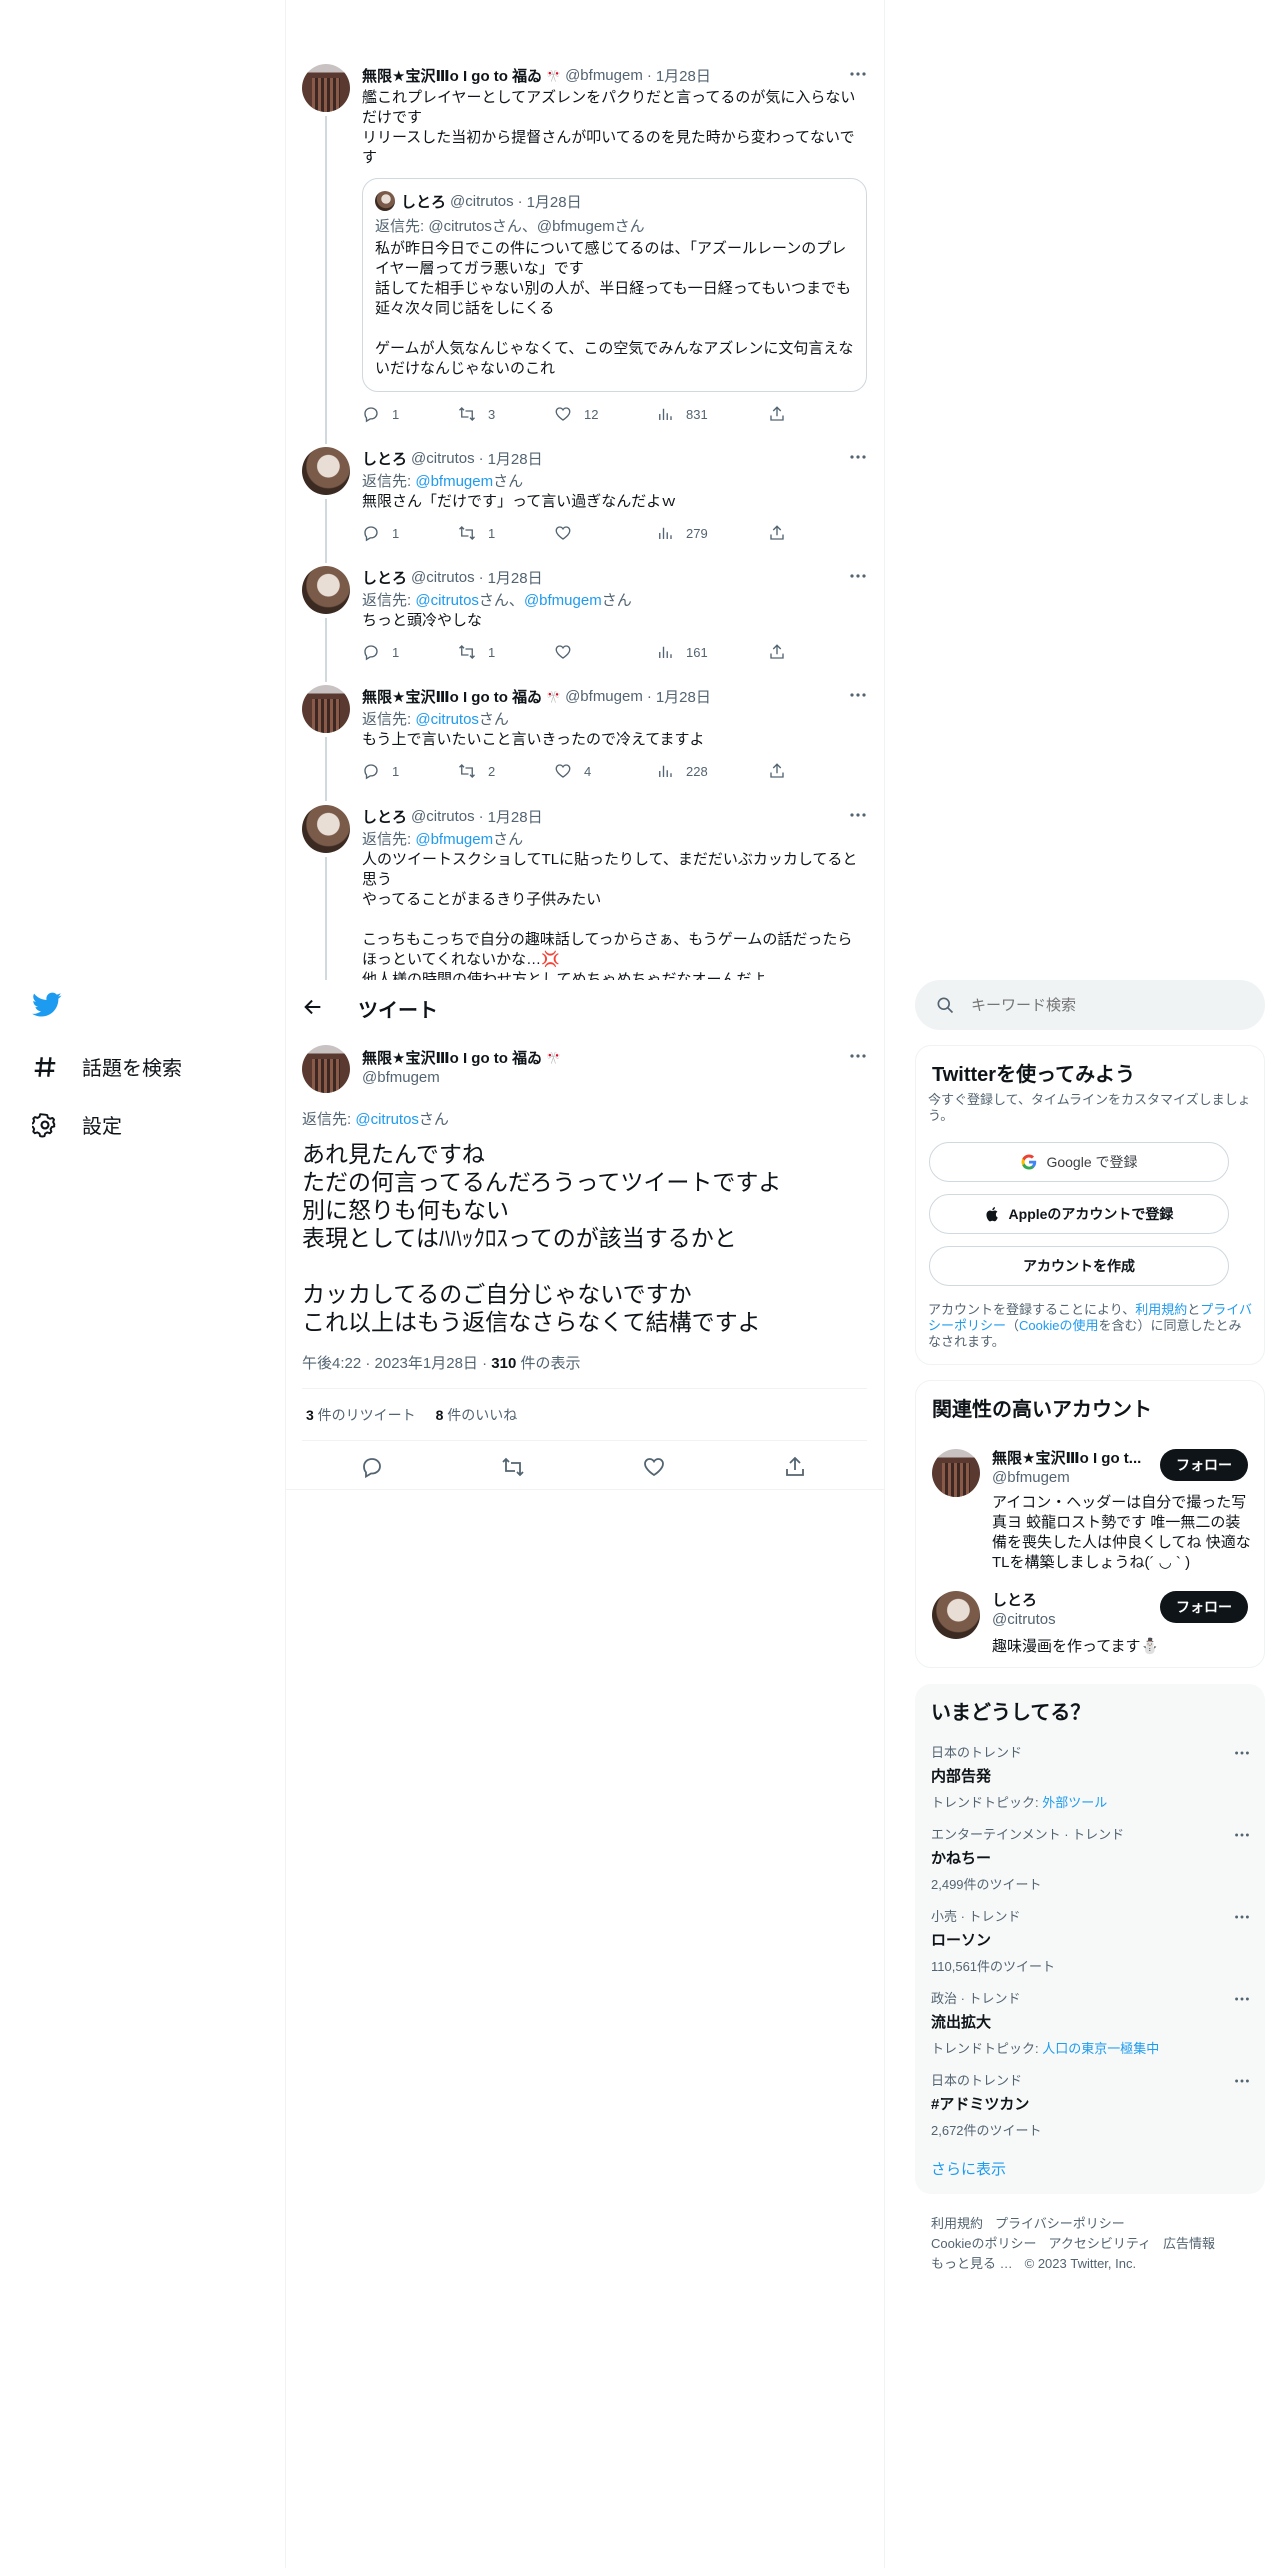 The height and width of the screenshot is (2568, 1284). Describe the element at coordinates (361, 1415) in the screenshot. I see `retweet-count-link: 3 件のリツイート` at that location.